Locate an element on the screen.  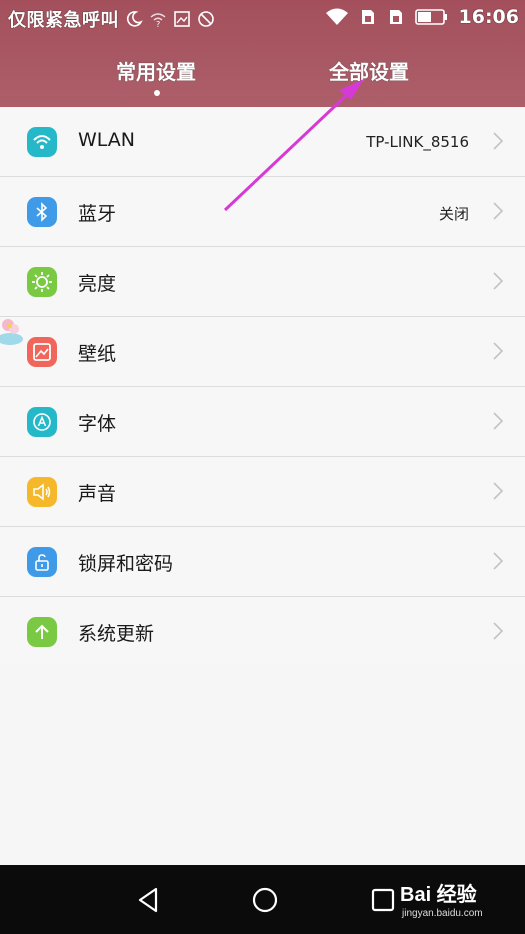
update-icon is located at coordinates (42, 632).